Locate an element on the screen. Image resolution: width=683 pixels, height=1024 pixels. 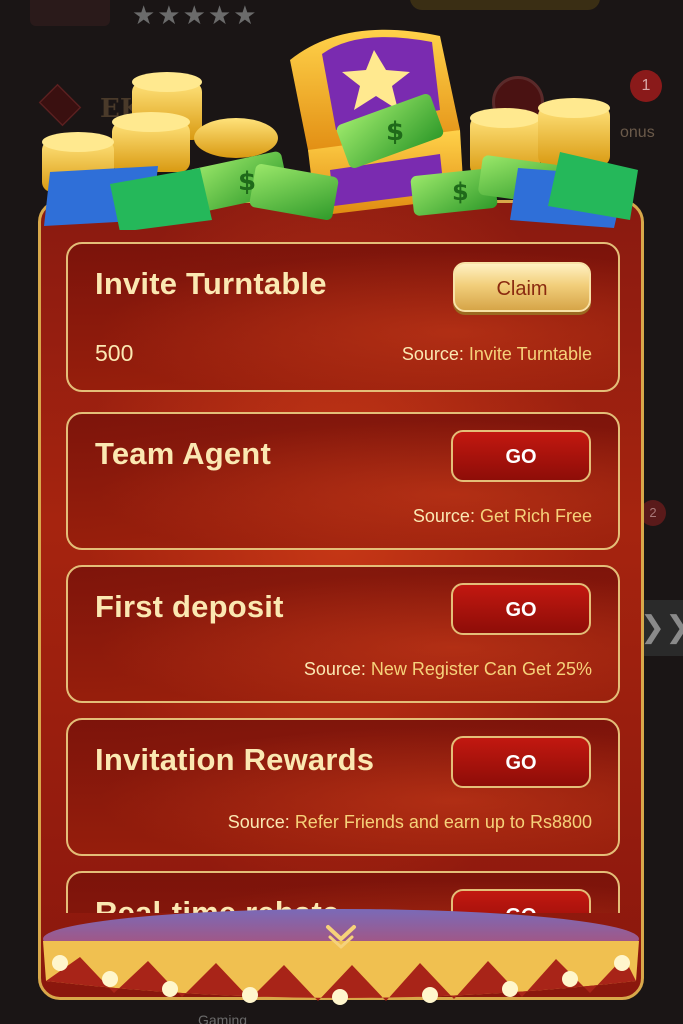
reward-title: First deposit is located at coordinates (189, 606).